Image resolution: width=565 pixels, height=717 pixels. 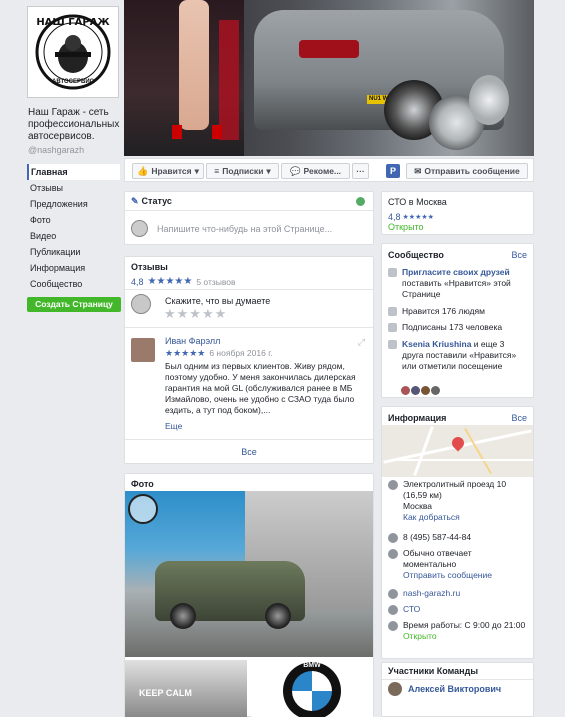 I want to click on globe-icon, so click(x=393, y=594).